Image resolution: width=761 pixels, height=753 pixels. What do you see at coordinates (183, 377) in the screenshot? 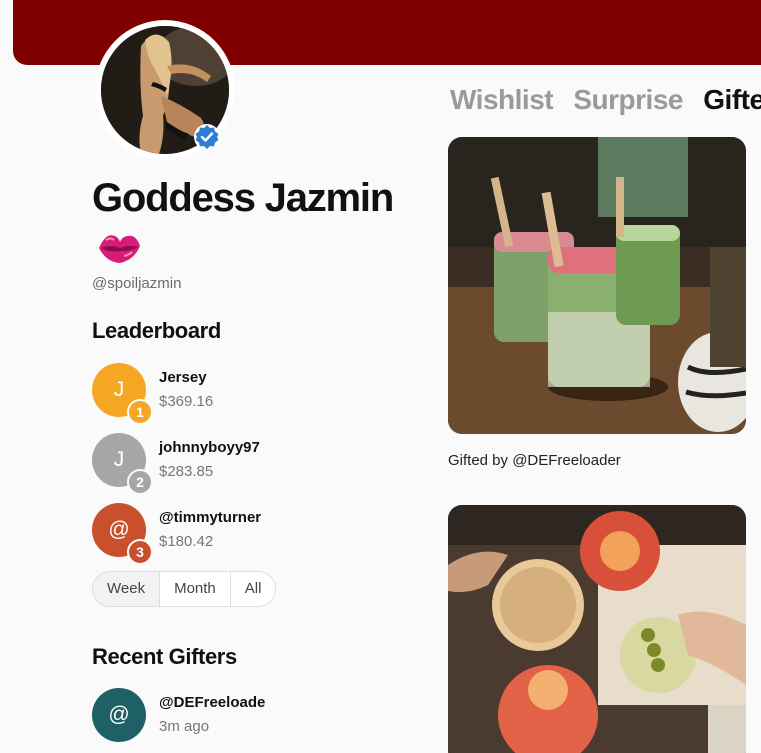
I see `leaderboard-name: Jersey` at bounding box center [183, 377].